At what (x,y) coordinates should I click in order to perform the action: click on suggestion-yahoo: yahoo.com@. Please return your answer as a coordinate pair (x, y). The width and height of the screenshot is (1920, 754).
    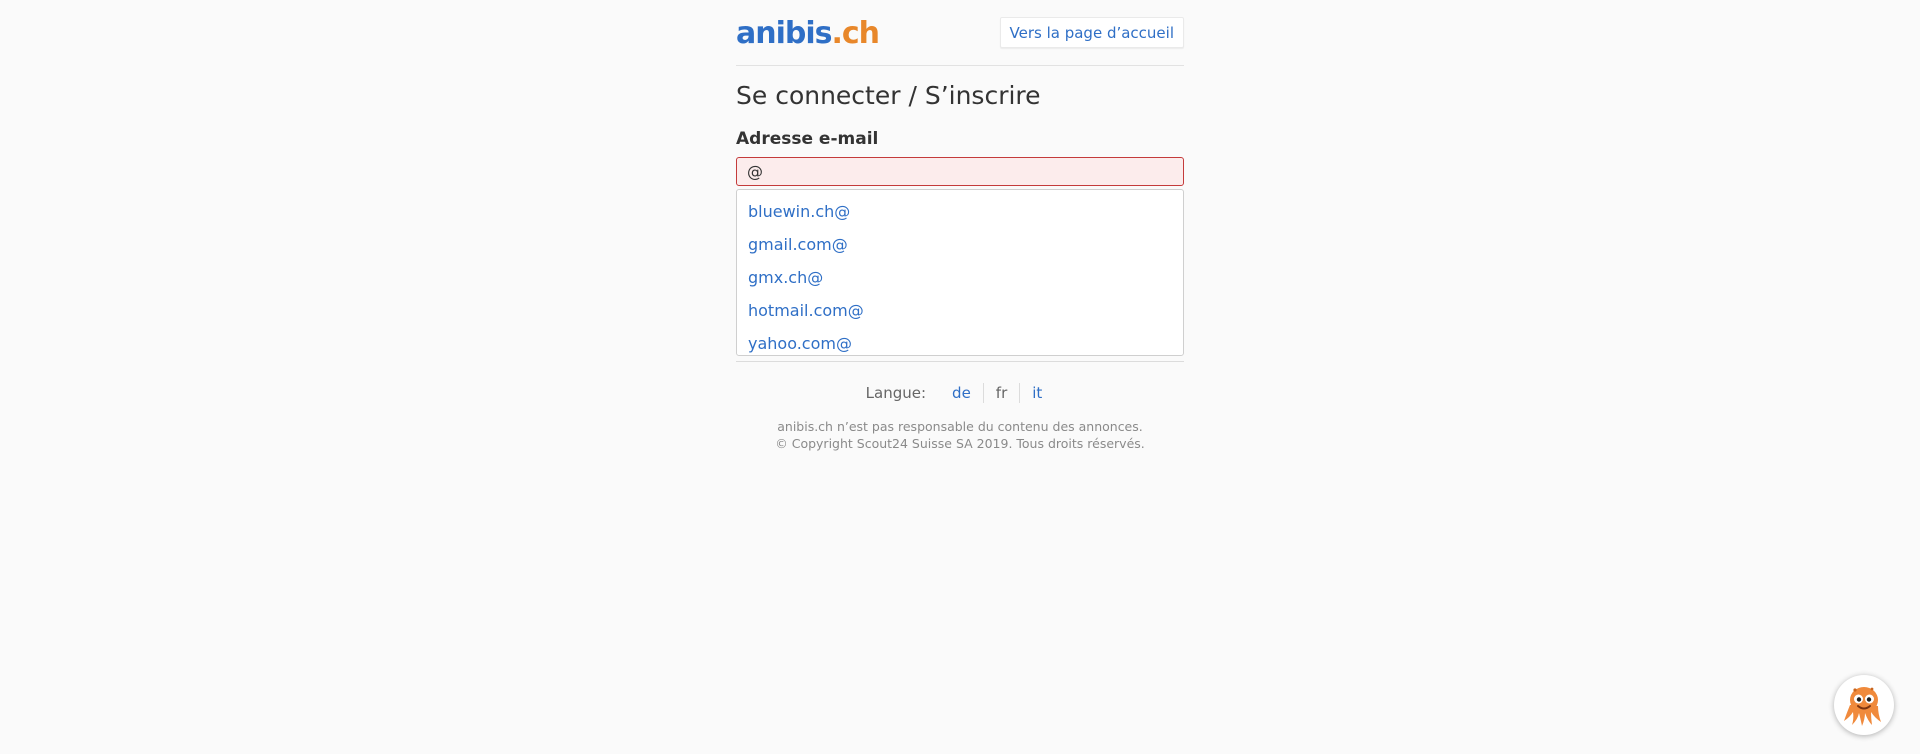
    Looking at the image, I should click on (960, 343).